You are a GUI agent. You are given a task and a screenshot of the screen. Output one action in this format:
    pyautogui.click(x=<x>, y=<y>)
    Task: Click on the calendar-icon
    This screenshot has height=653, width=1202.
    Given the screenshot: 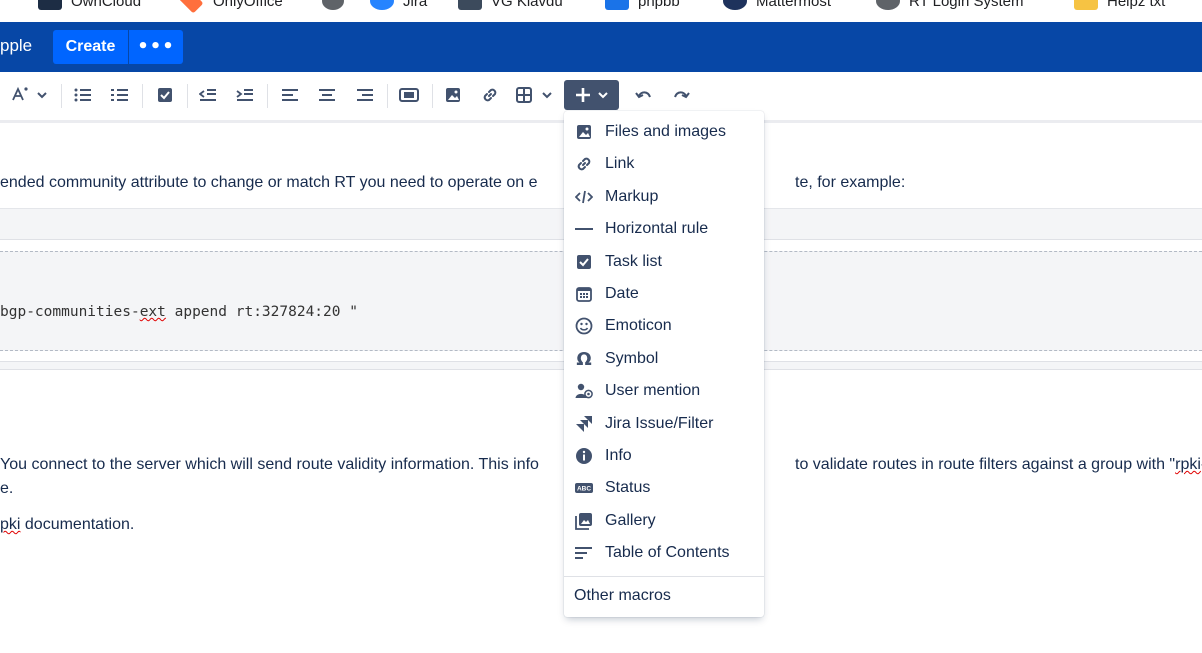 What is the action you would take?
    pyautogui.click(x=584, y=294)
    